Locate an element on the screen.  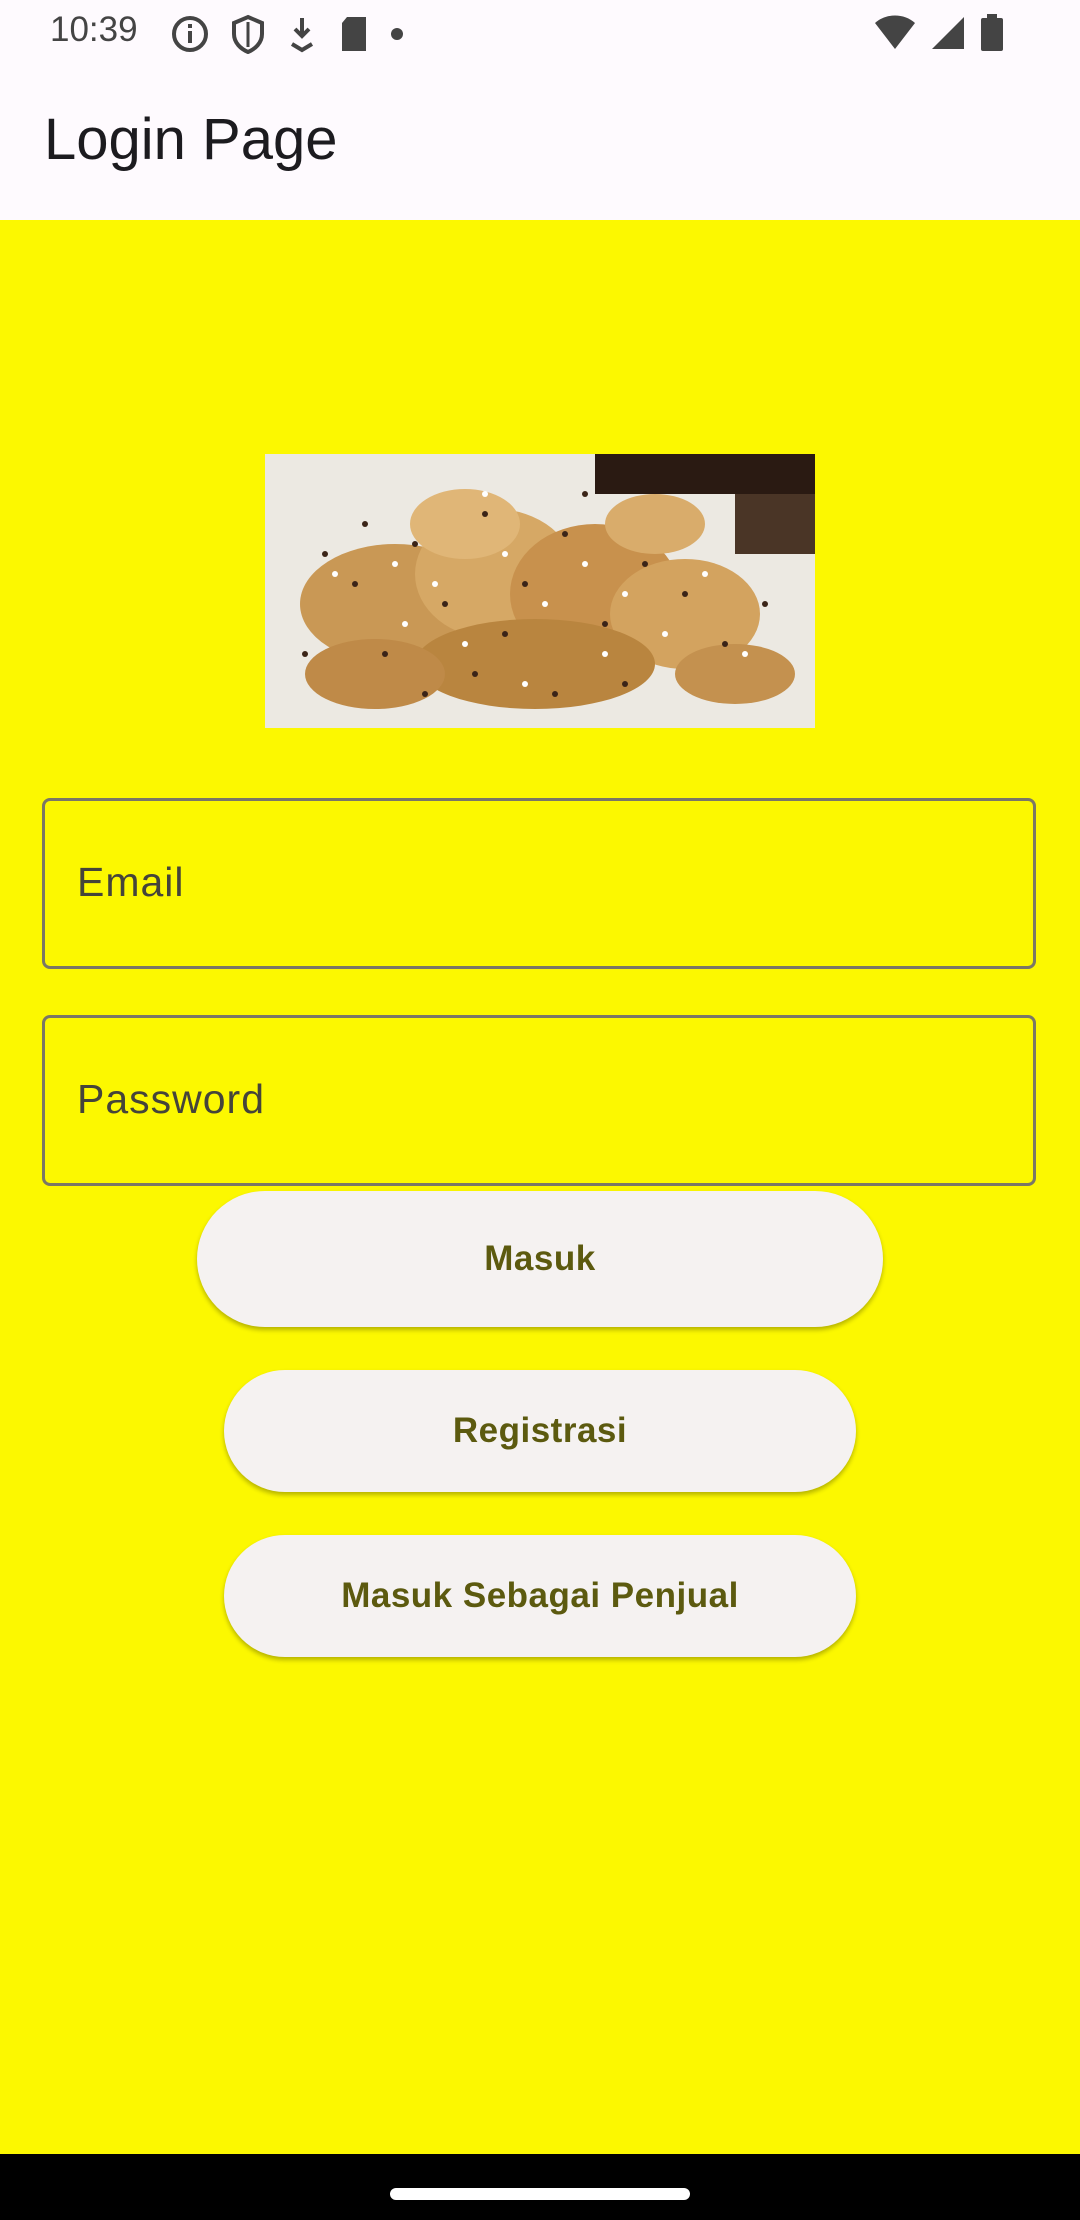
status-time: 10:39 is located at coordinates (94, 29).